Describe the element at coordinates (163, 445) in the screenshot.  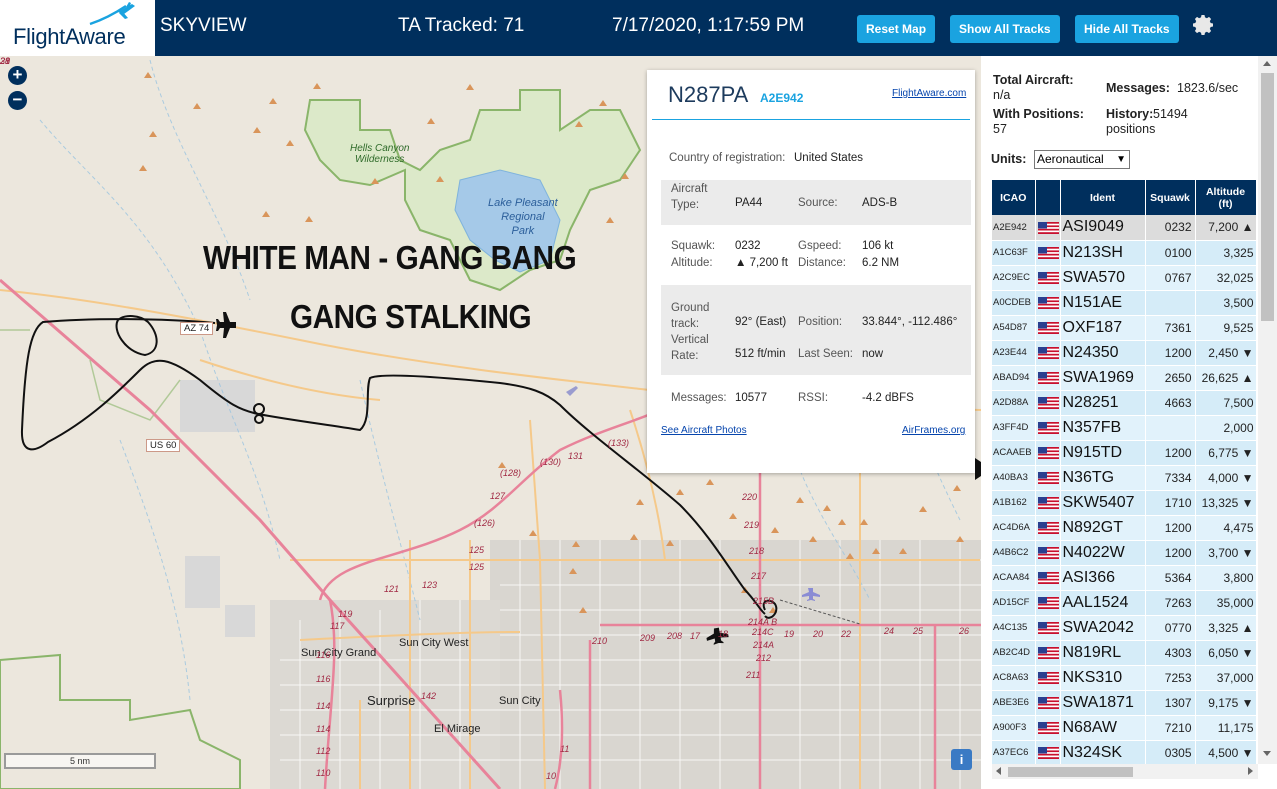
I see `label-us60: US 60` at that location.